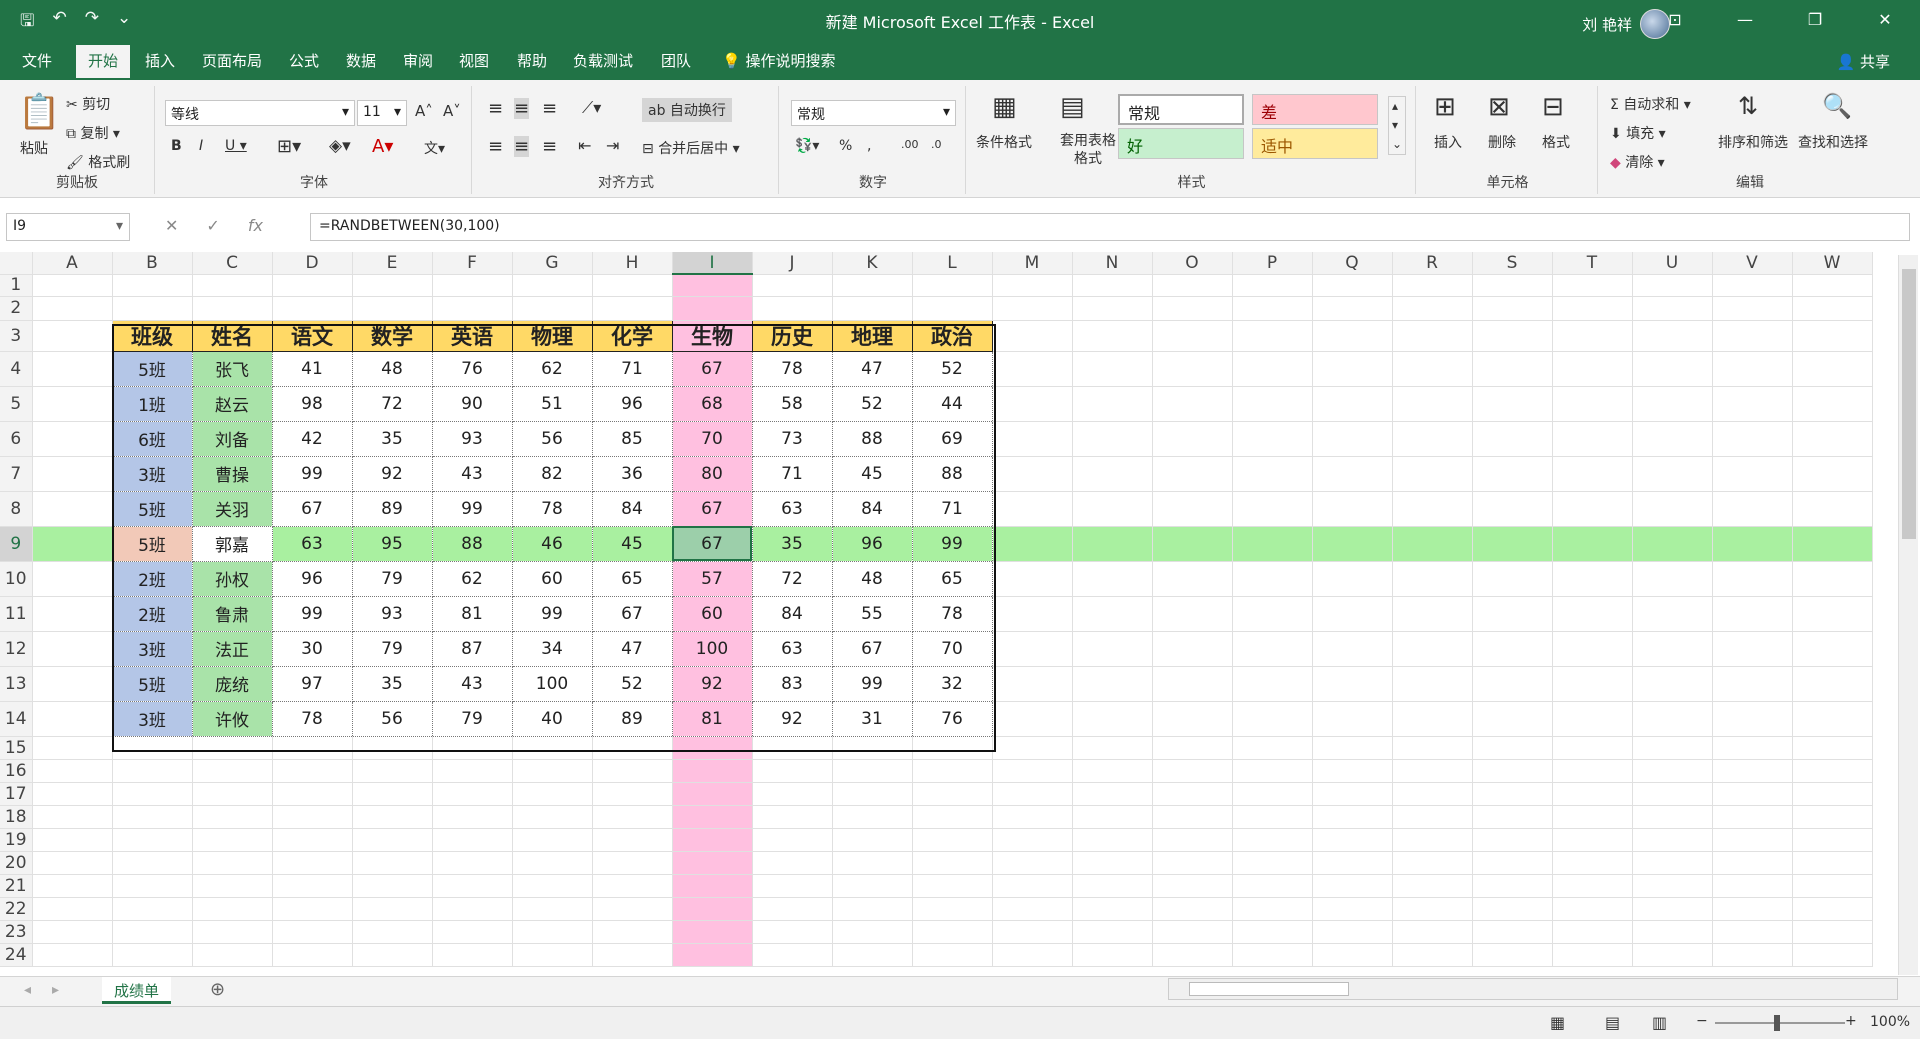  I want to click on column-header: D, so click(312, 263).